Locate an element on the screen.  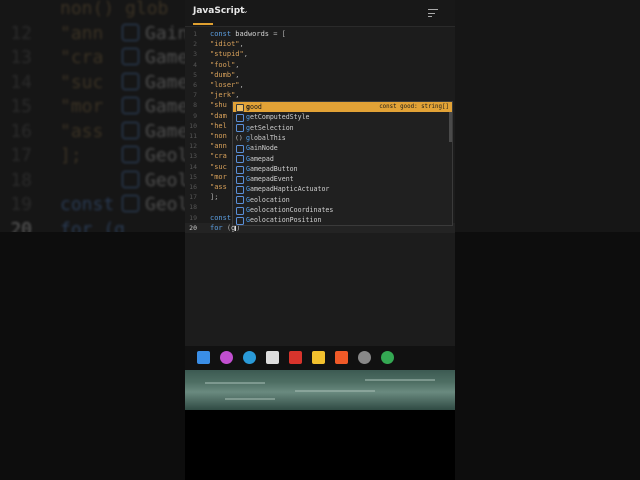
code-text: "fool", is located at coordinates (225, 64).